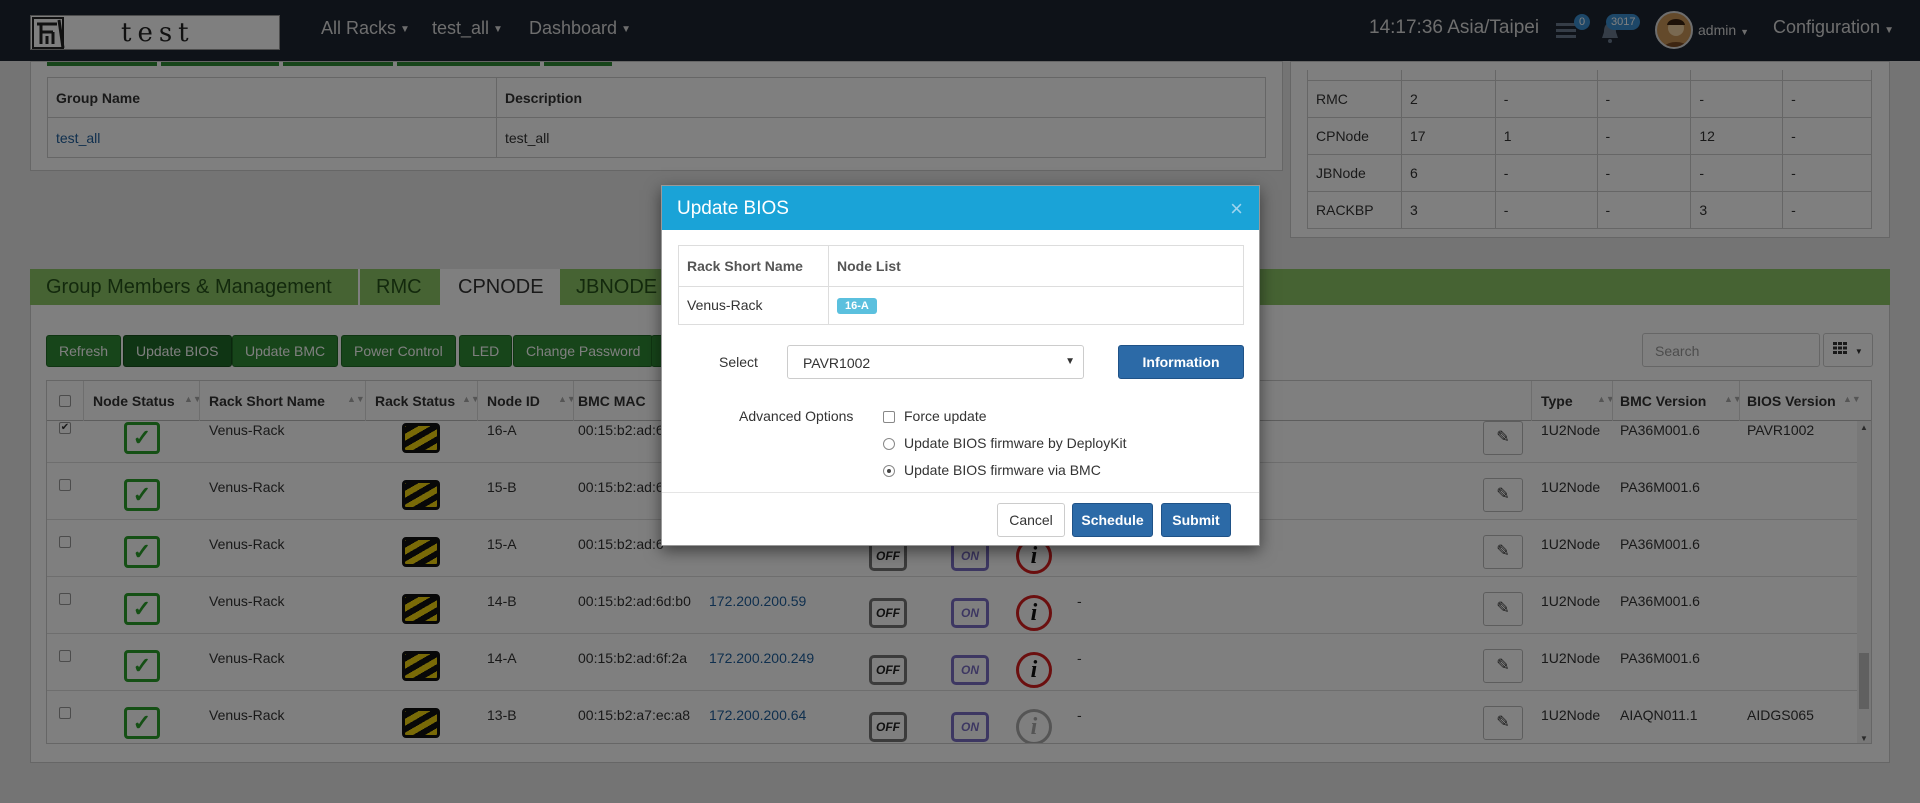 Image resolution: width=1920 pixels, height=803 pixels. I want to click on deploykit-option: Update BIOS firmware by DeployKit, so click(1005, 443).